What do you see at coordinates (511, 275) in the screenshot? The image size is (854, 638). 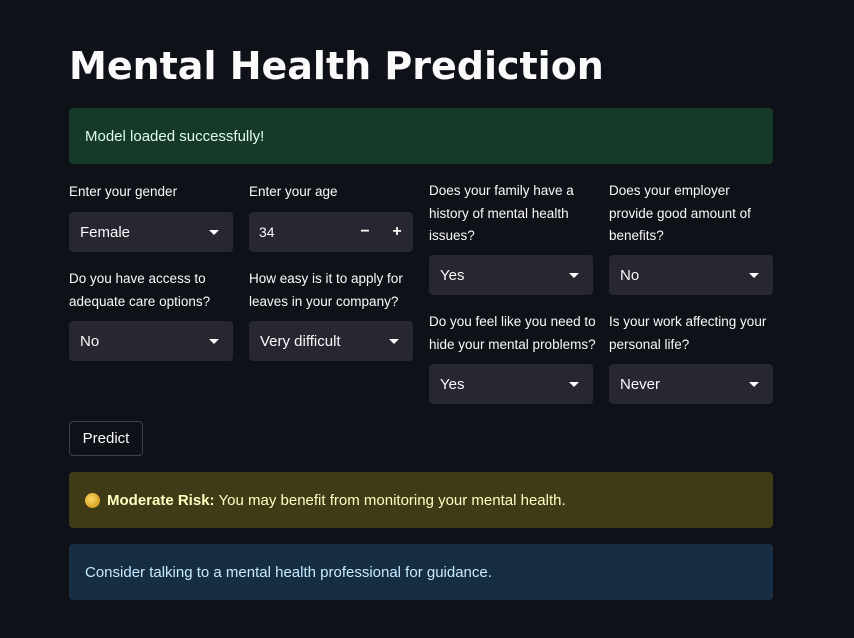 I see `family-history-select: Yes` at bounding box center [511, 275].